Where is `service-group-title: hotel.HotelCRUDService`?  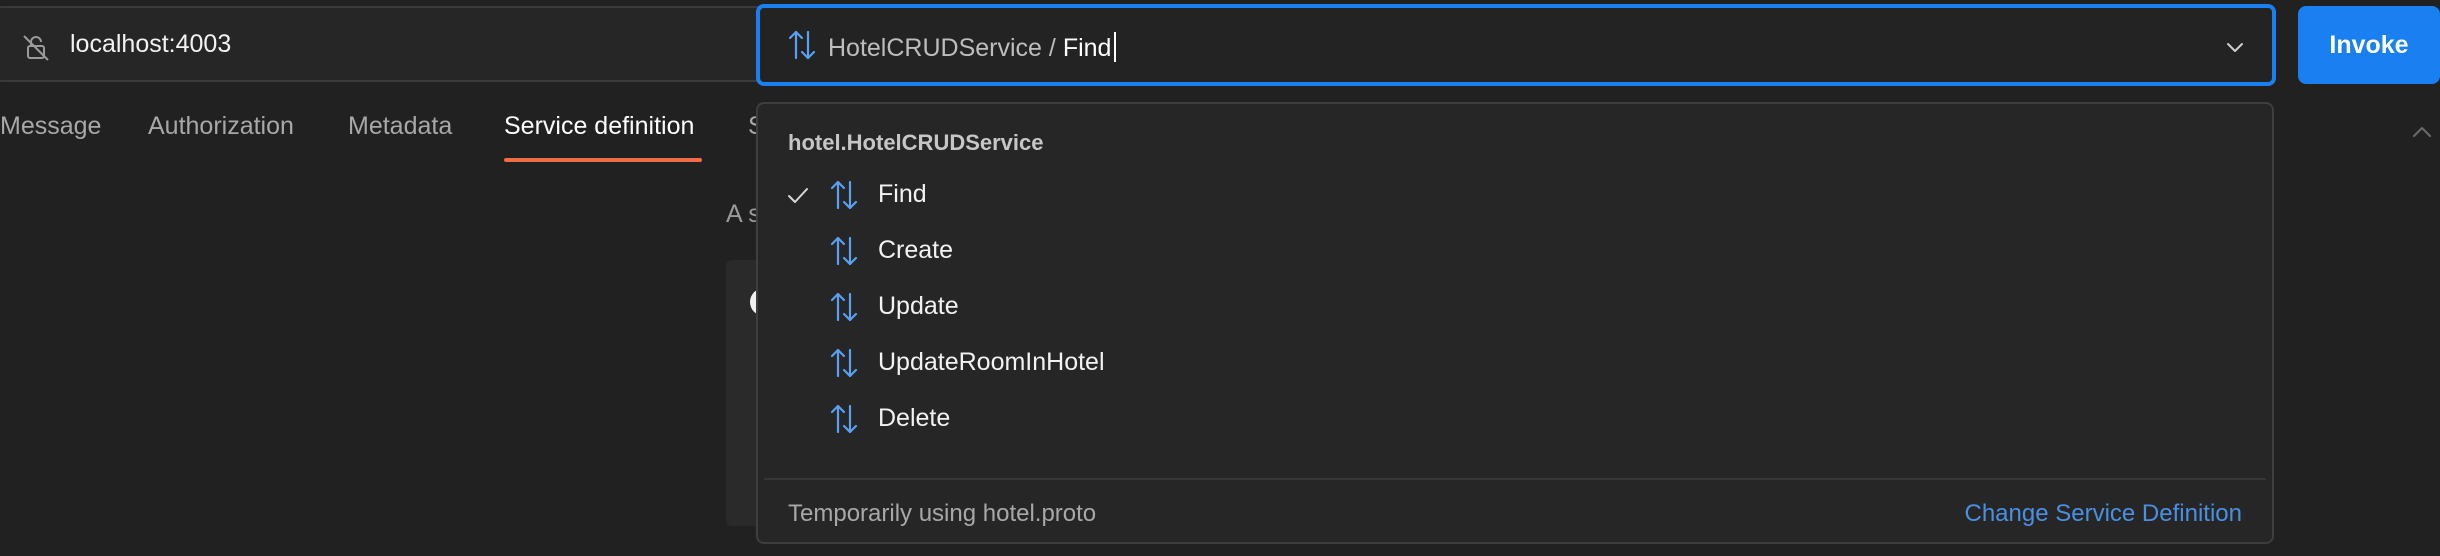
service-group-title: hotel.HotelCRUDService is located at coordinates (916, 142).